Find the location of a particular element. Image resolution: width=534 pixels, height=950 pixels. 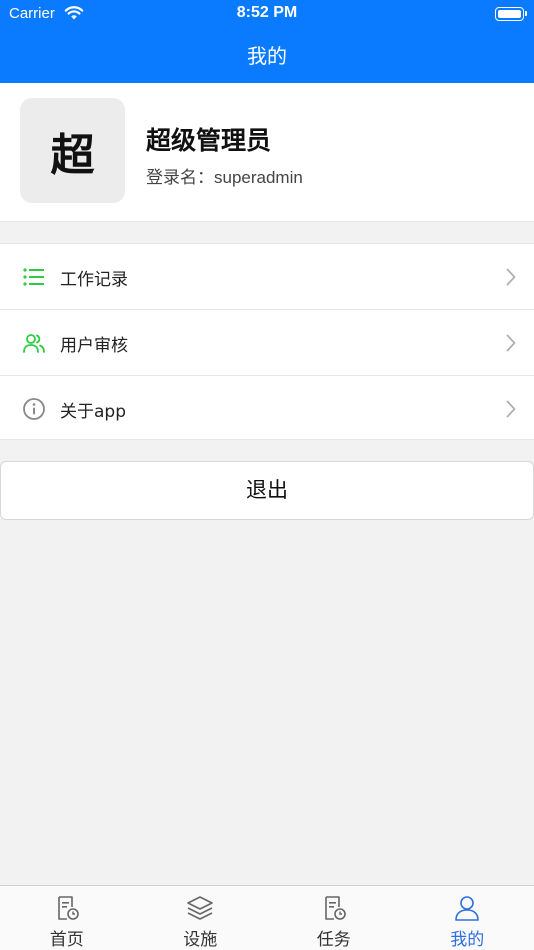

tab-mine: 我的 is located at coordinates (467, 918).